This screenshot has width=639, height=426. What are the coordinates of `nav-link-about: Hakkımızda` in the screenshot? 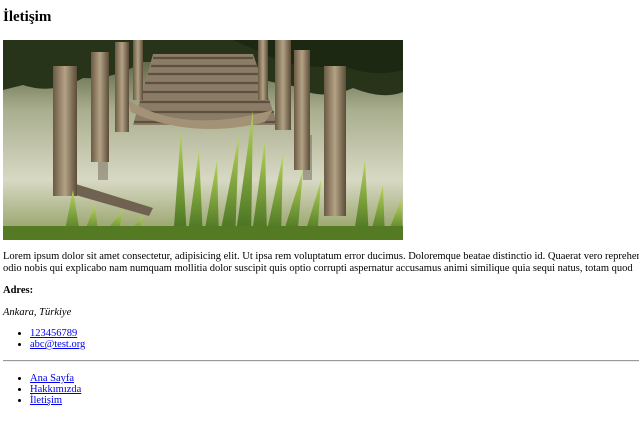 It's located at (55, 389).